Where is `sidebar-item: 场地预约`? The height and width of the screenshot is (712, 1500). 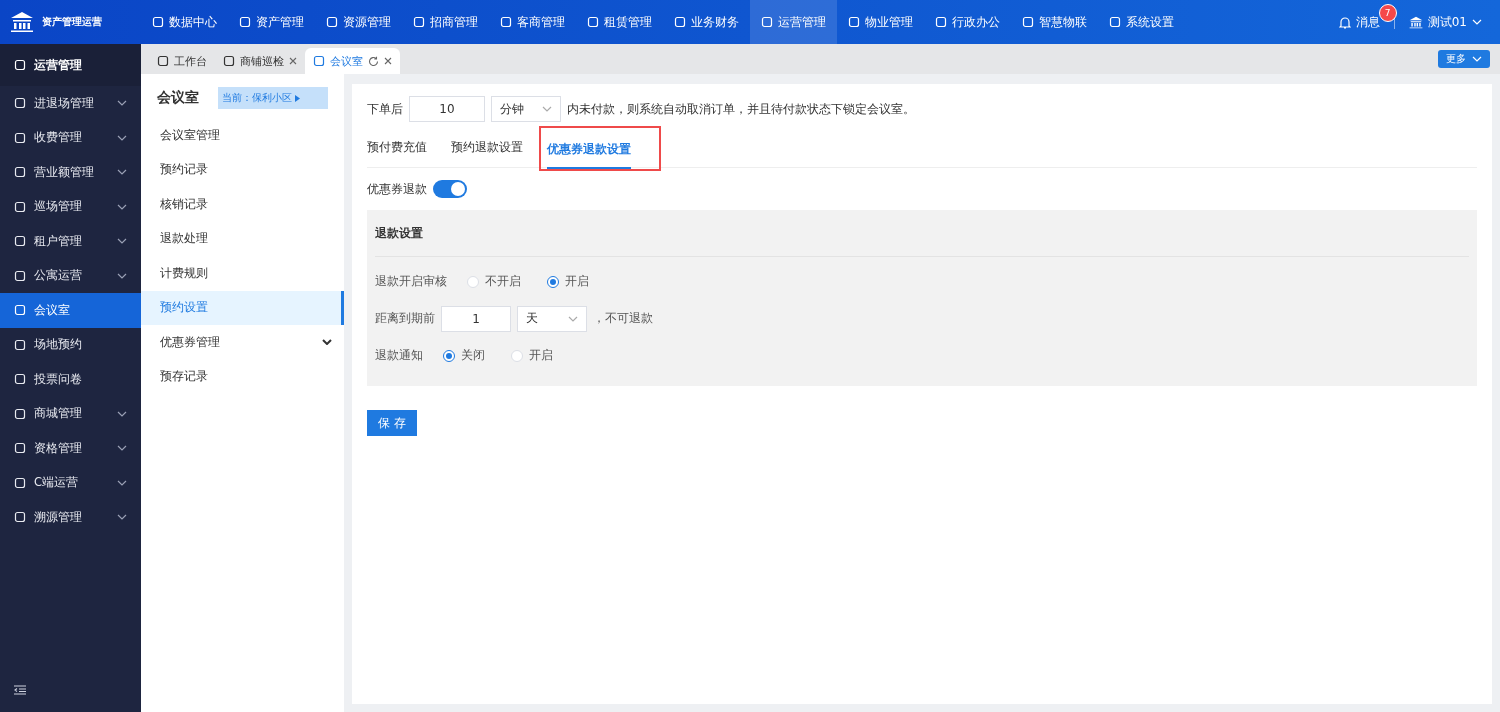 sidebar-item: 场地预约 is located at coordinates (70, 344).